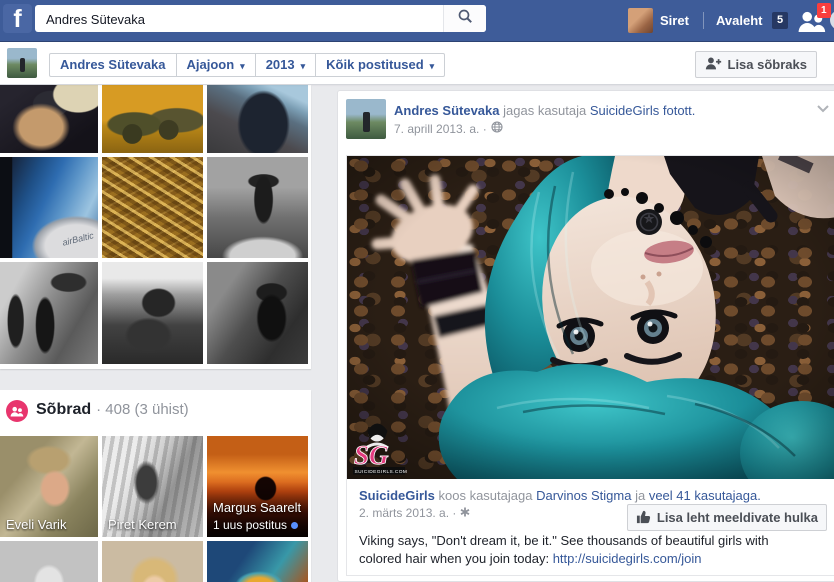 This screenshot has width=834, height=582. What do you see at coordinates (440, 129) in the screenshot?
I see `post-date: 7. aprill 2013. a. ·` at bounding box center [440, 129].